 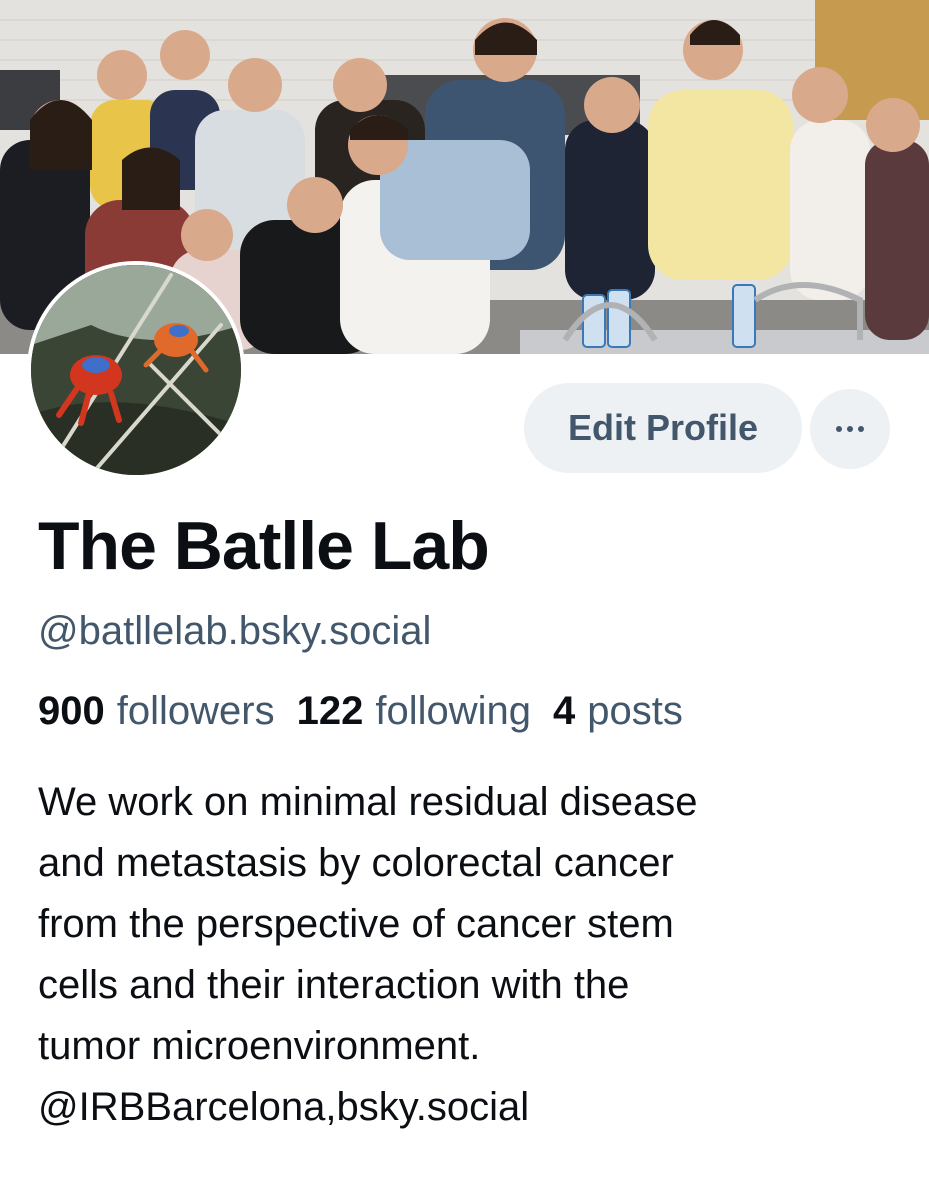 What do you see at coordinates (330, 711) in the screenshot?
I see `following-count: 122` at bounding box center [330, 711].